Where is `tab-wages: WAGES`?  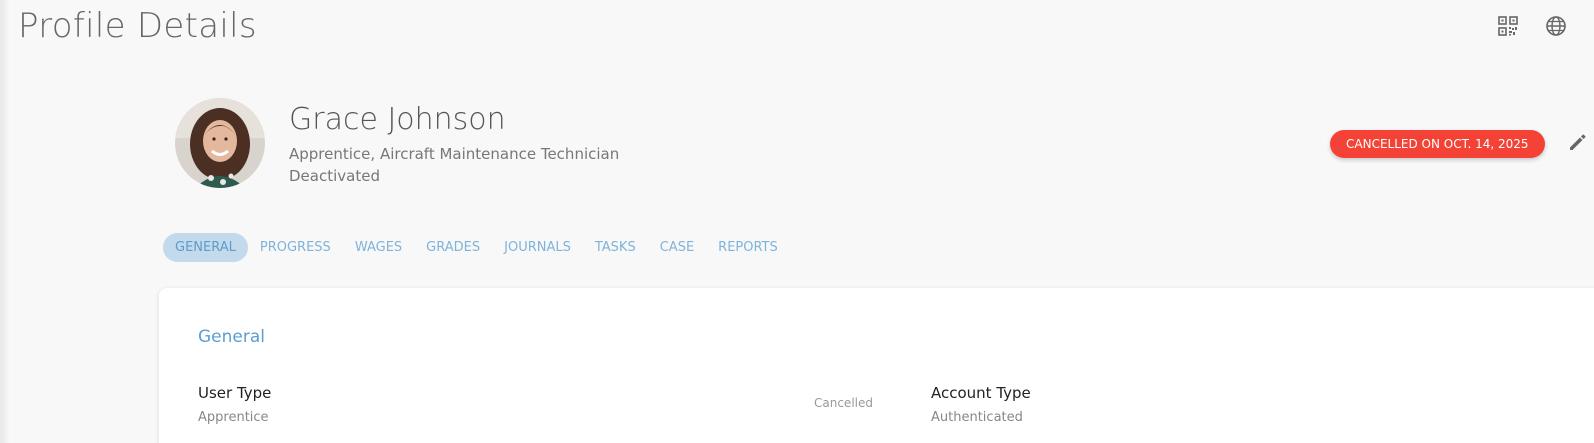 tab-wages: WAGES is located at coordinates (378, 247).